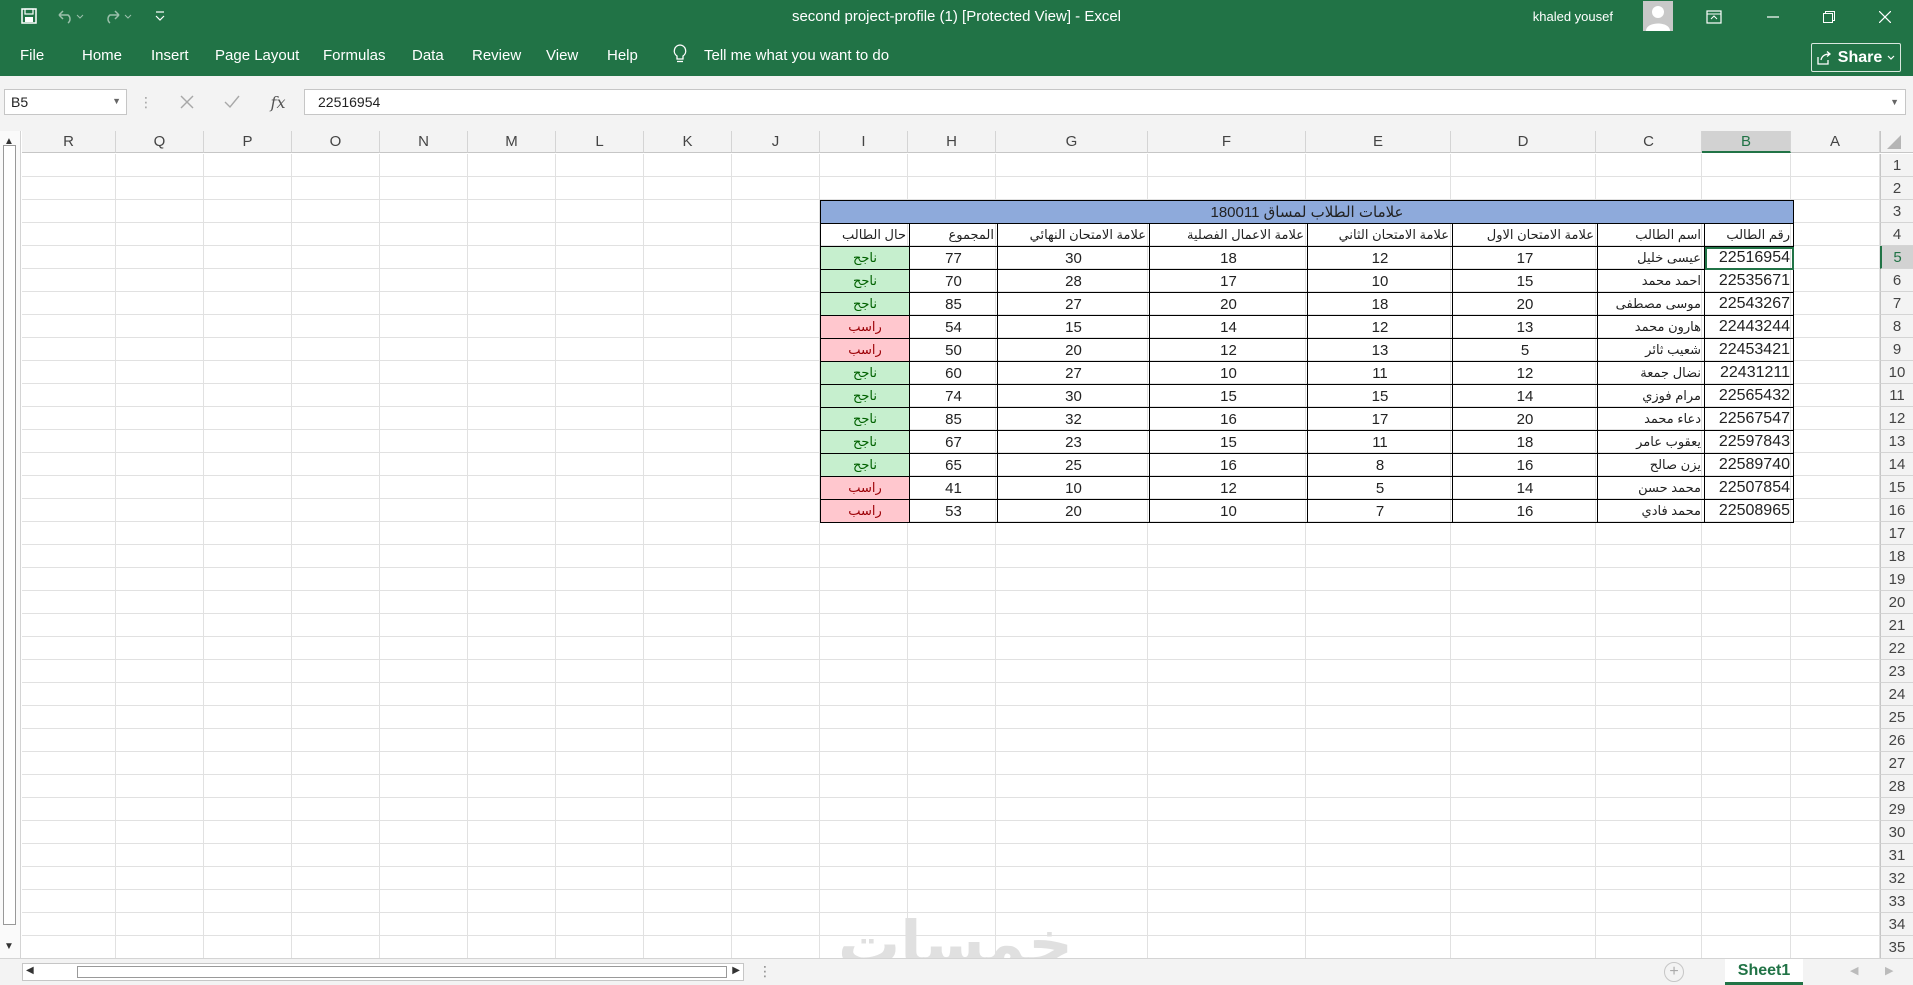 This screenshot has width=1913, height=985. I want to click on cell-coursework: 15, so click(1228, 442).